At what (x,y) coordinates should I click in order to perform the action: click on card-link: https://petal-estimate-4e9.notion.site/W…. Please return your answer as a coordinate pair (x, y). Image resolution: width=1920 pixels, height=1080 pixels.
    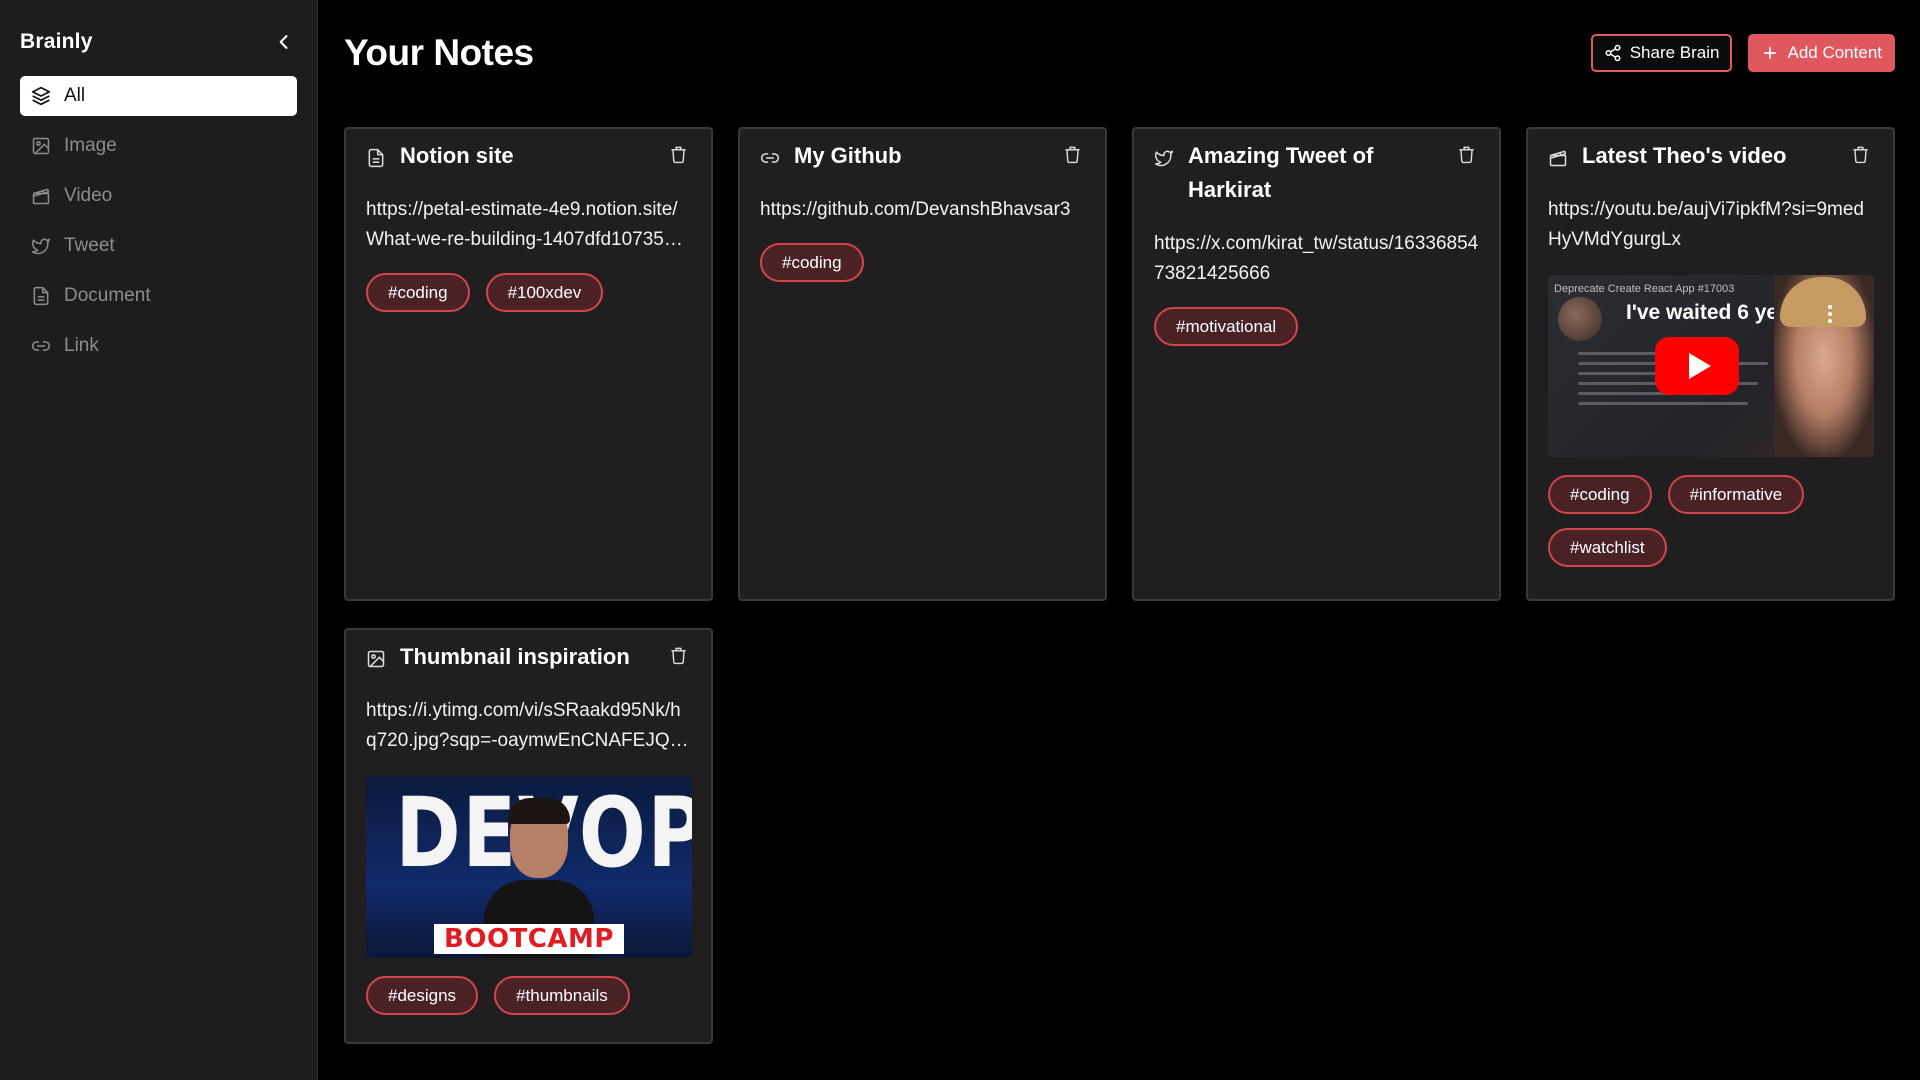
    Looking at the image, I should click on (528, 225).